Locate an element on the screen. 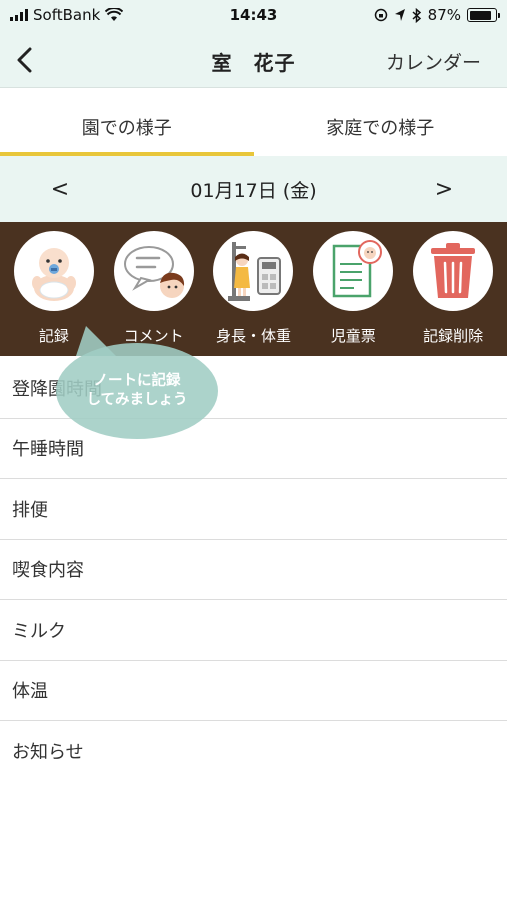  action-delete-record: 記録削除 is located at coordinates (453, 289).